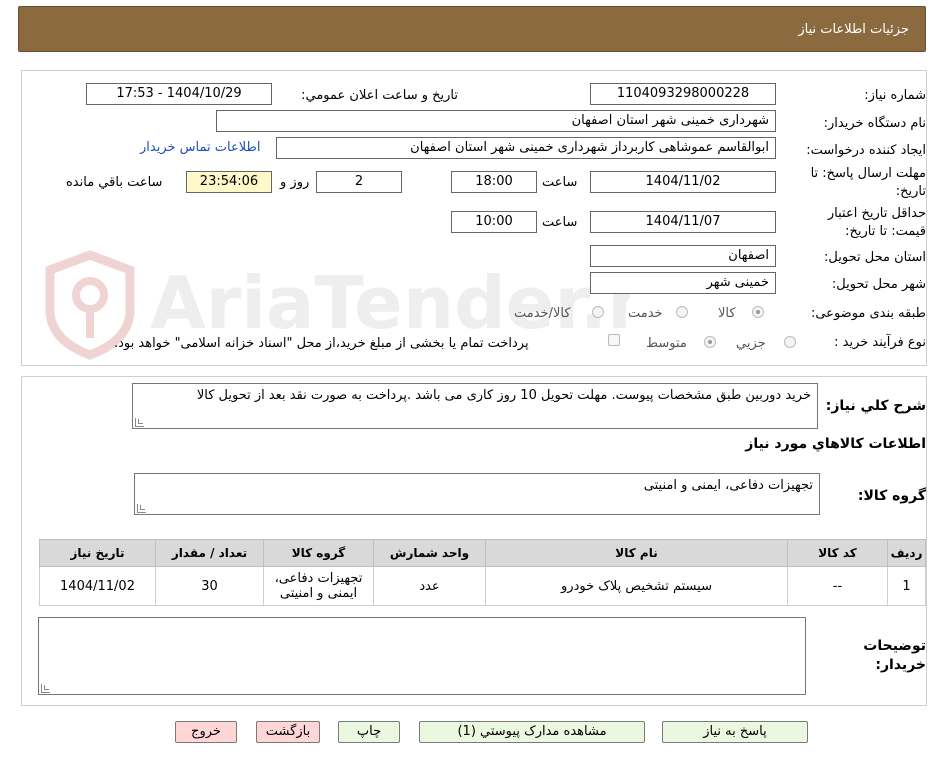  Describe the element at coordinates (206, 732) in the screenshot. I see `exit-button: خروج` at that location.